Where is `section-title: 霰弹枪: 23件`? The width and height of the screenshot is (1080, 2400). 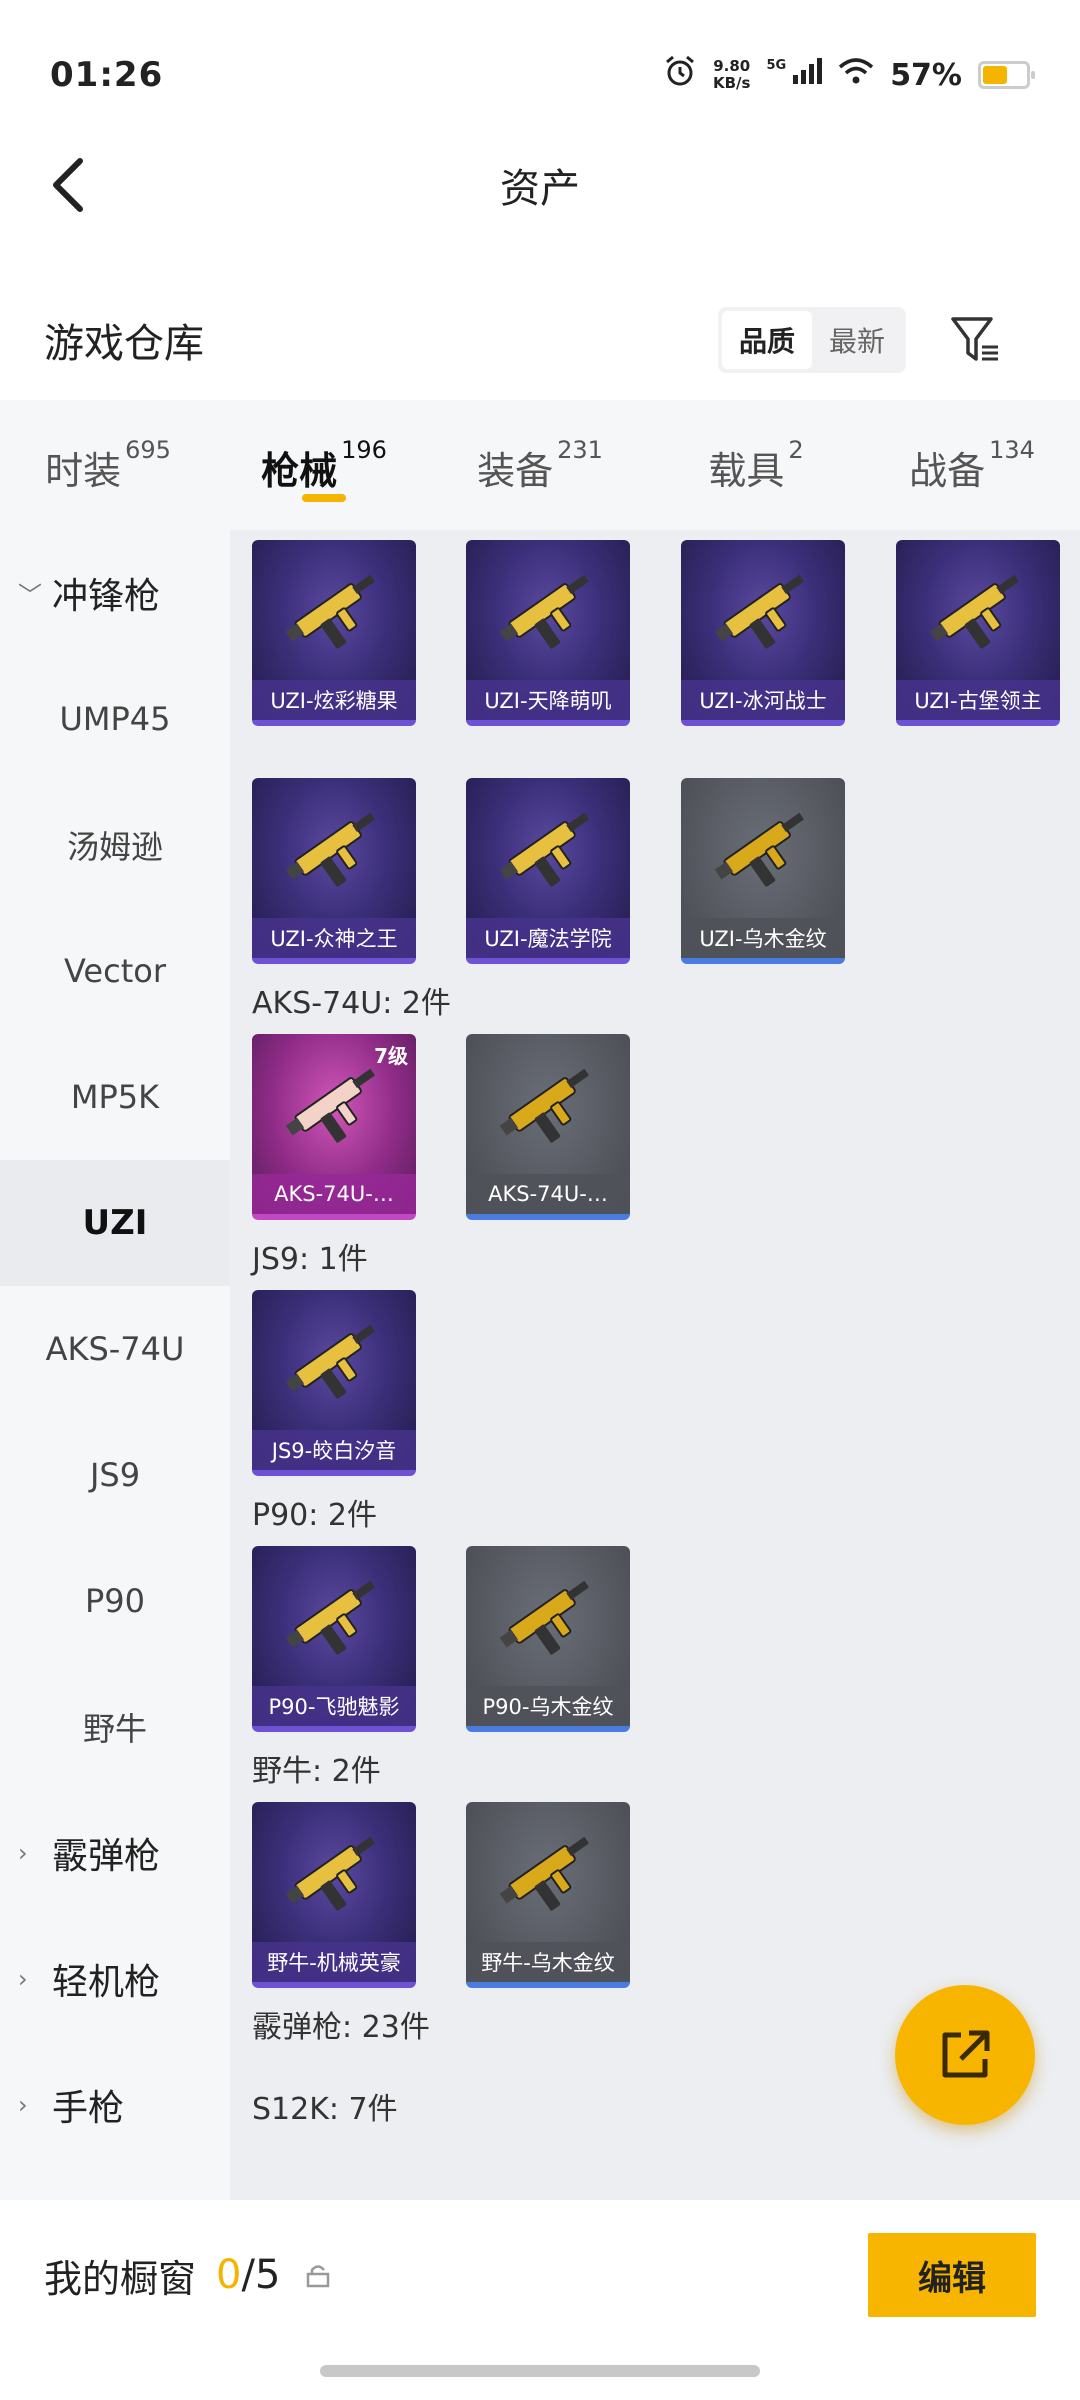
section-title: 霰弹枪: 23件 is located at coordinates (341, 2027).